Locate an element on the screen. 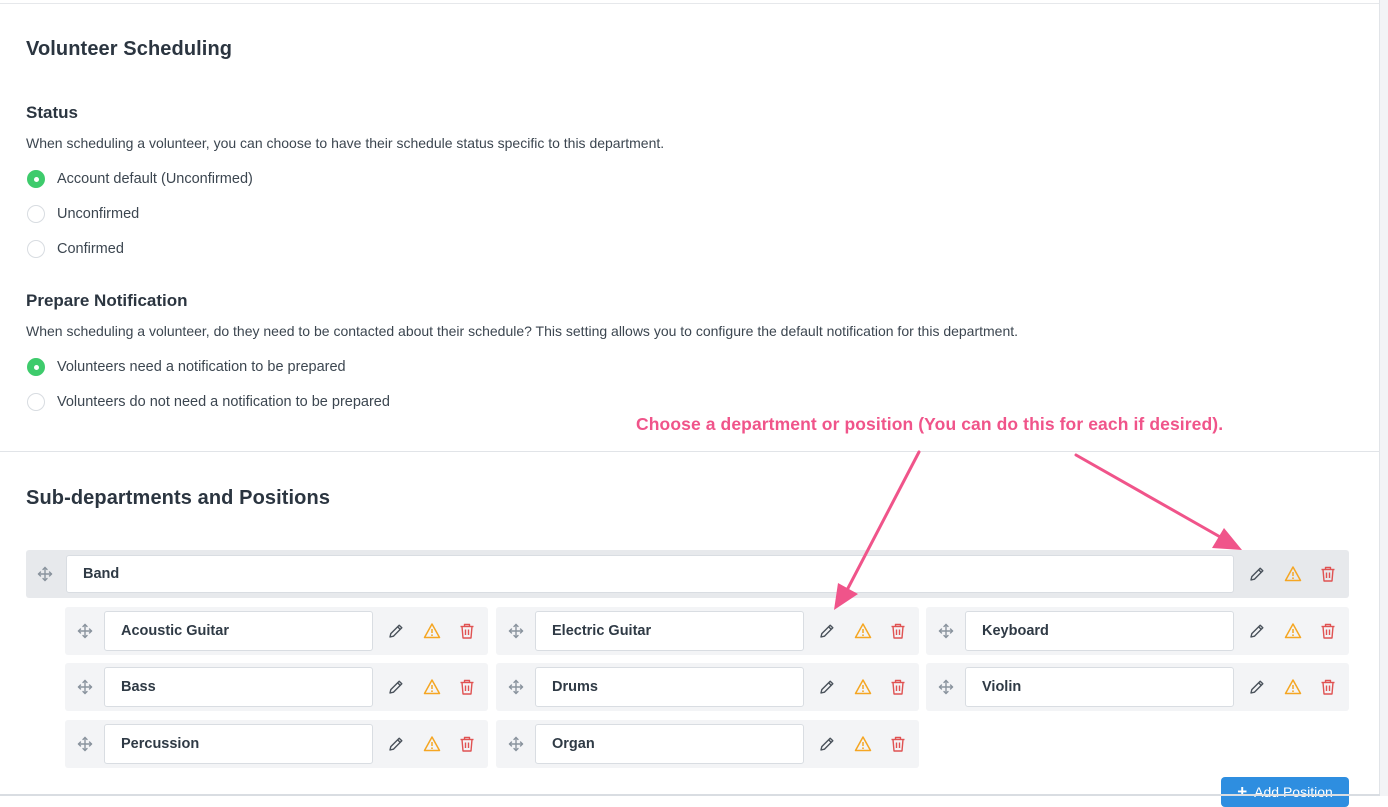 The height and width of the screenshot is (807, 1388). arrow-to-department is located at coordinates (1149, 496).